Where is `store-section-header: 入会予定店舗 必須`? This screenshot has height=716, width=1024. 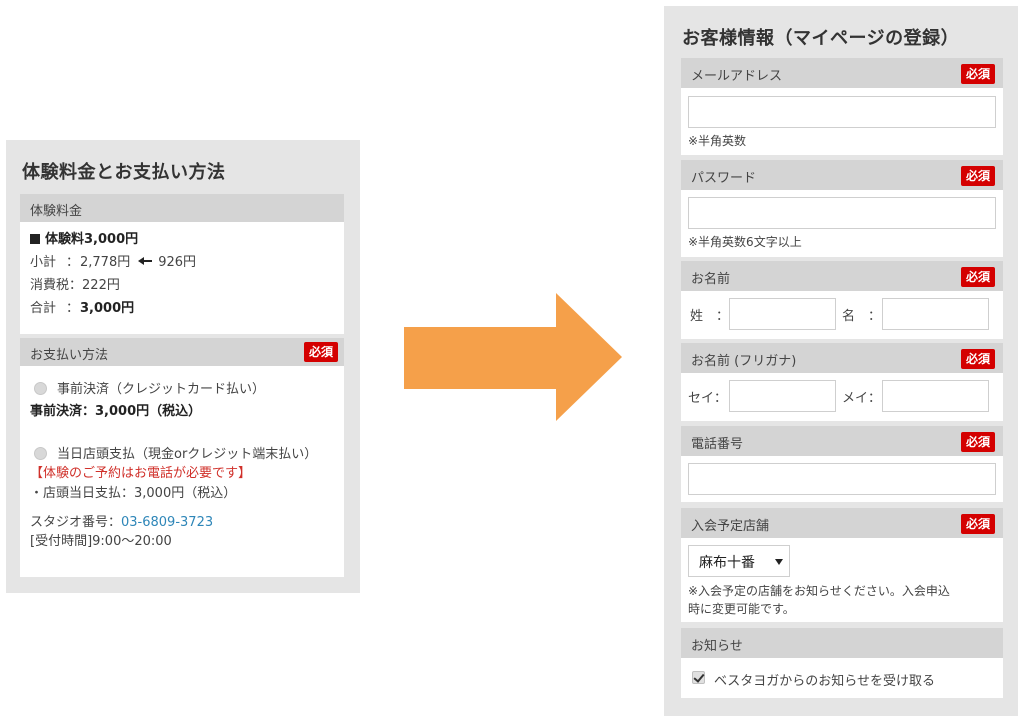
store-section-header: 入会予定店舗 必須 is located at coordinates (842, 523).